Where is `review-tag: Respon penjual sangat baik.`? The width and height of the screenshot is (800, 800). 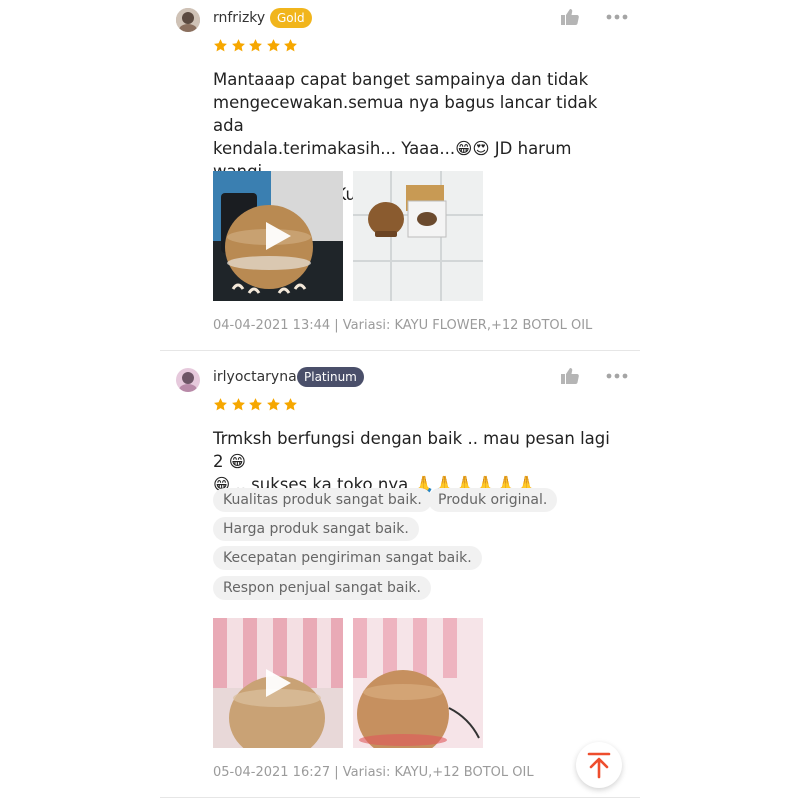 review-tag: Respon penjual sangat baik. is located at coordinates (322, 588).